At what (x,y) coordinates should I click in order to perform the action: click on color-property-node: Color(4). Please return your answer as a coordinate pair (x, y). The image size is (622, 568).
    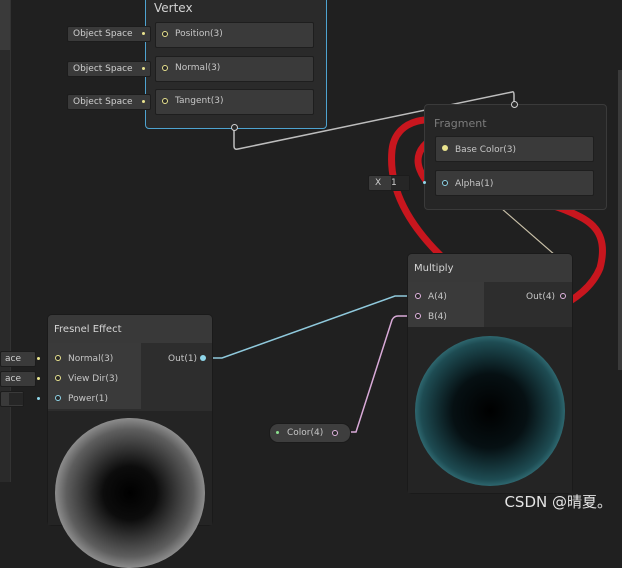
    Looking at the image, I should click on (310, 433).